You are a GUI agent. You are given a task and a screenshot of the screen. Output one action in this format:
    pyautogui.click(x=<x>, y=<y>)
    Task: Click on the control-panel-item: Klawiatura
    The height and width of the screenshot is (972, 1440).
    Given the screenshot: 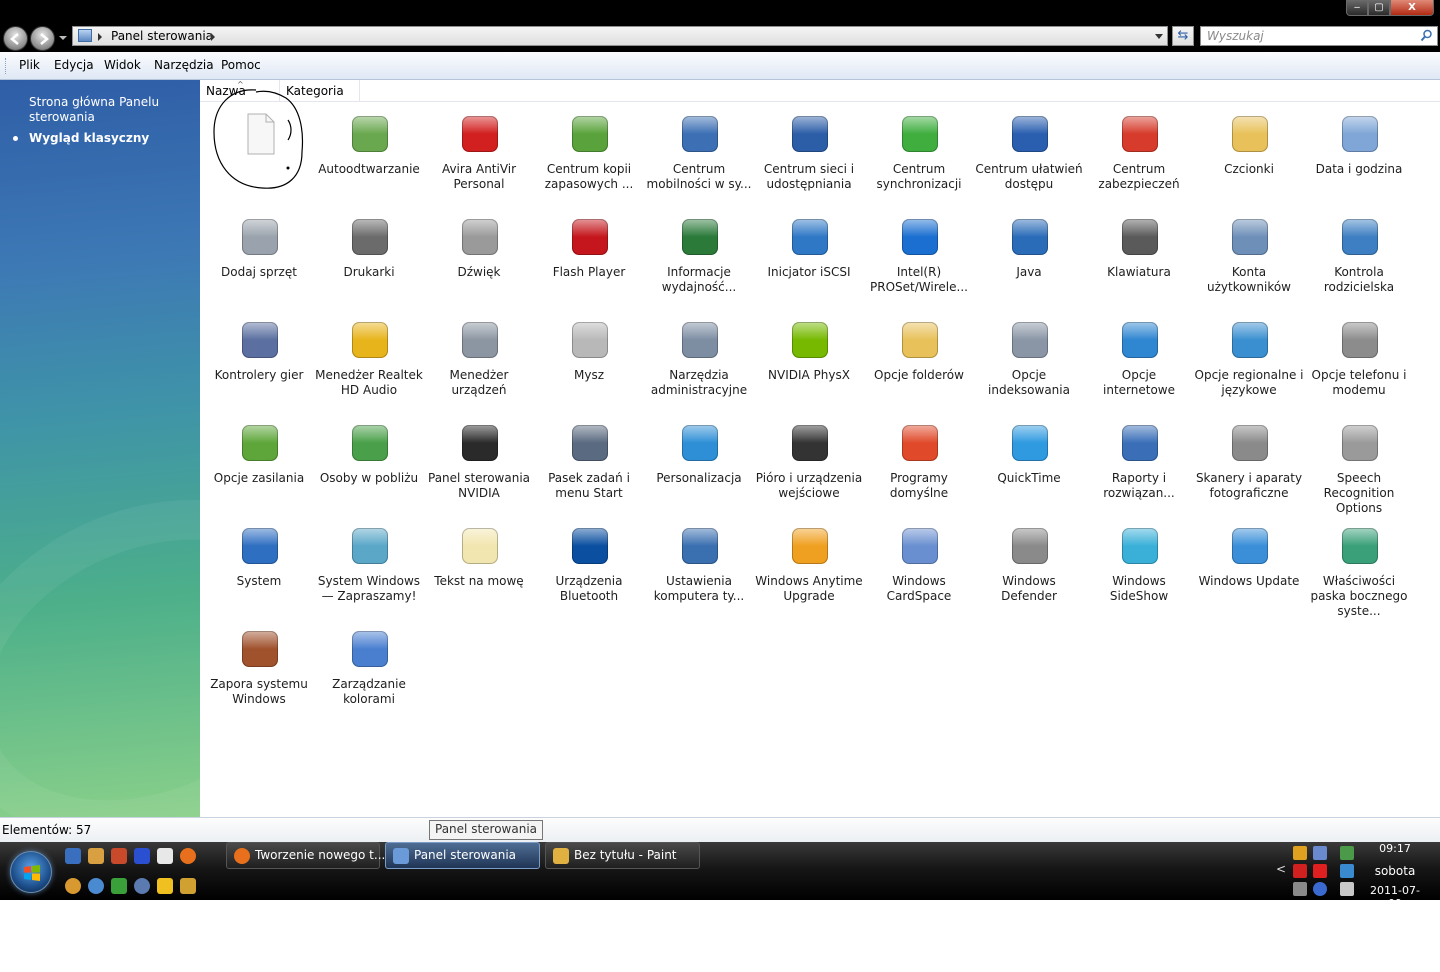 What is the action you would take?
    pyautogui.click(x=1139, y=259)
    